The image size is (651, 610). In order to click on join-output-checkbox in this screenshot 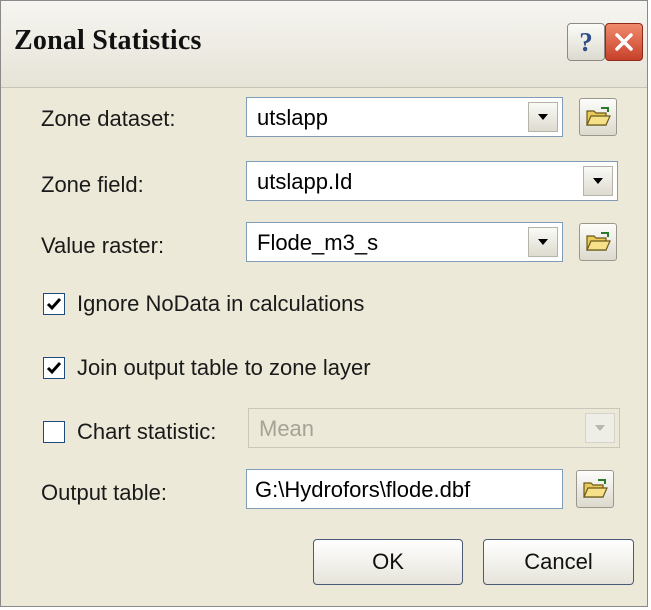, I will do `click(54, 368)`.